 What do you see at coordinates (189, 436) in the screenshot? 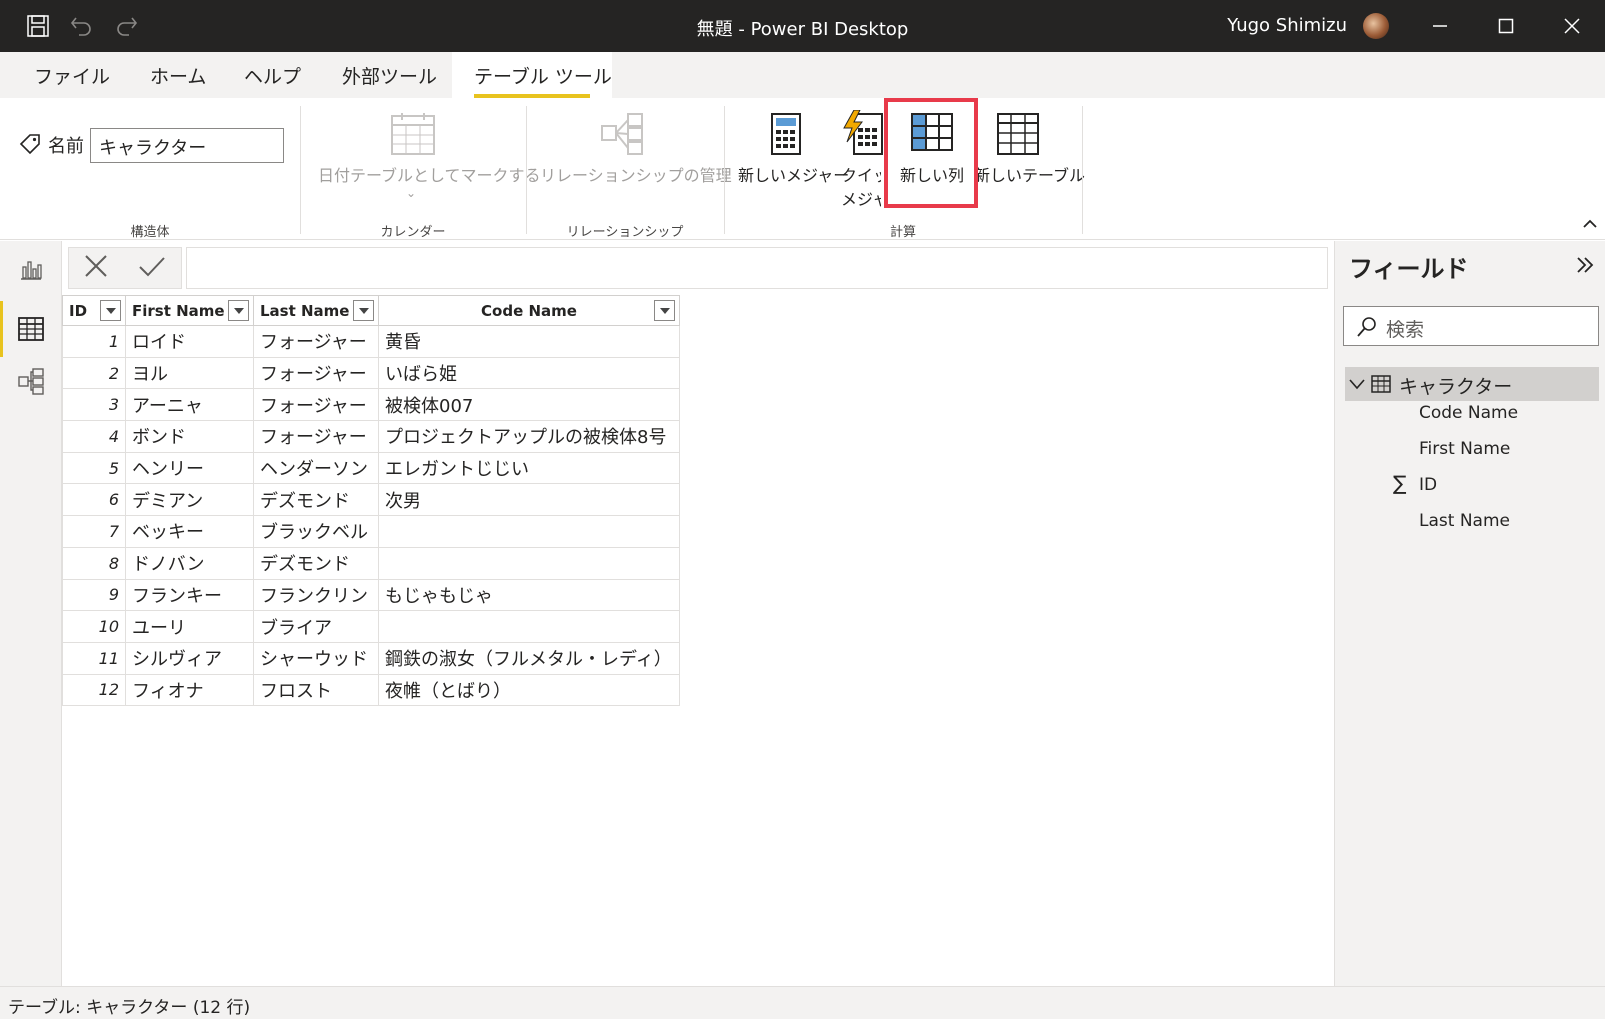
I see `cell-first-name: ボンド` at bounding box center [189, 436].